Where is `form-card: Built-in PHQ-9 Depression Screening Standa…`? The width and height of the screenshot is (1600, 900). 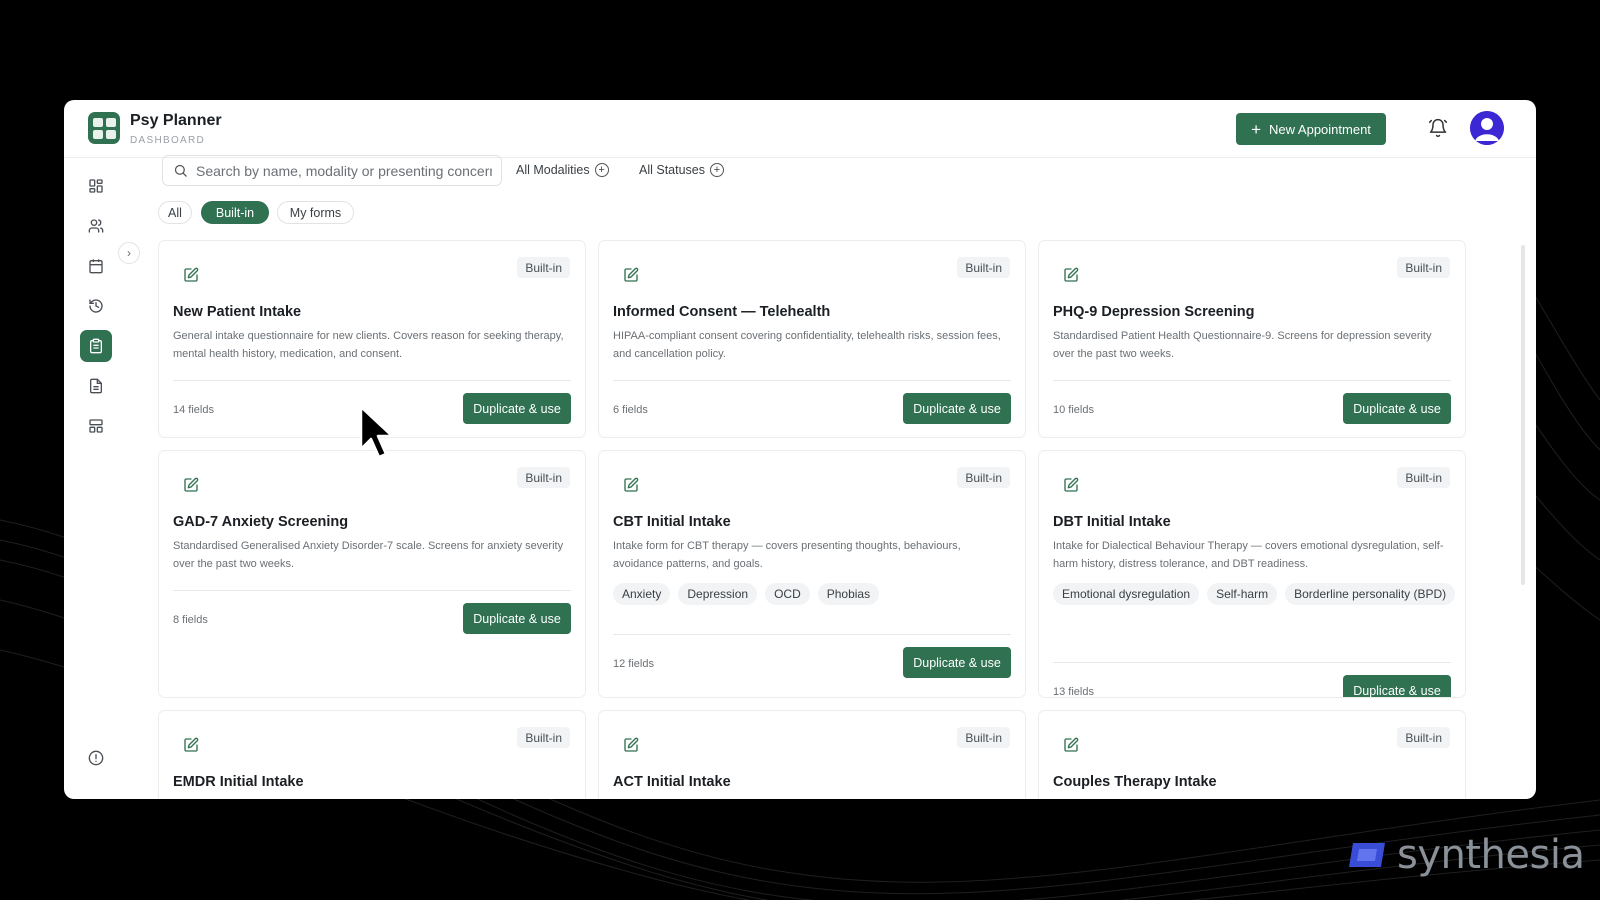 form-card: Built-in PHQ-9 Depression Screening Standa… is located at coordinates (1252, 339).